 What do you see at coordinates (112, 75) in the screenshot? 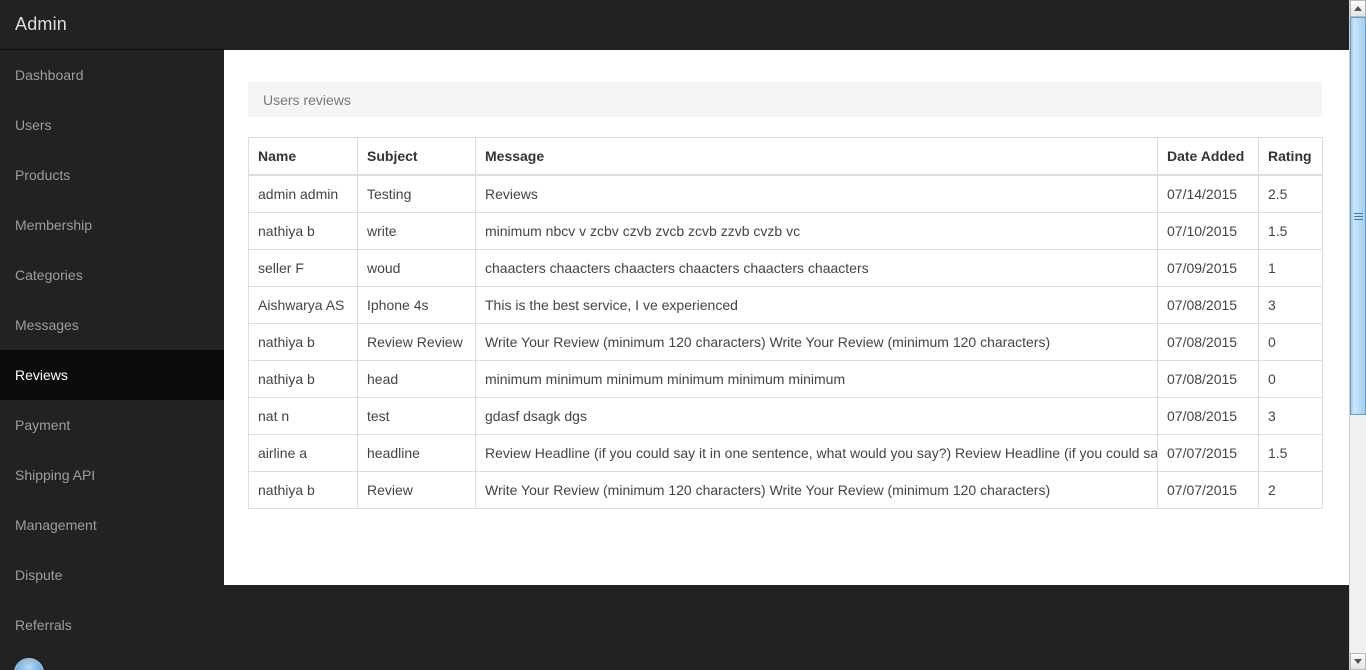
I see `sidebar-item-dashboard: Dashboard` at bounding box center [112, 75].